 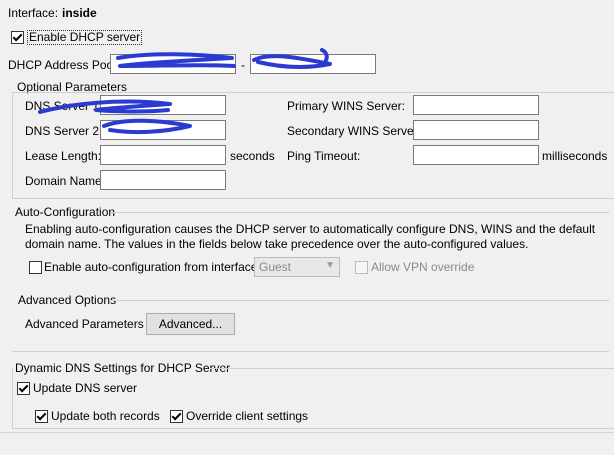 I want to click on enable-dhcp-checkbox, so click(x=17, y=37).